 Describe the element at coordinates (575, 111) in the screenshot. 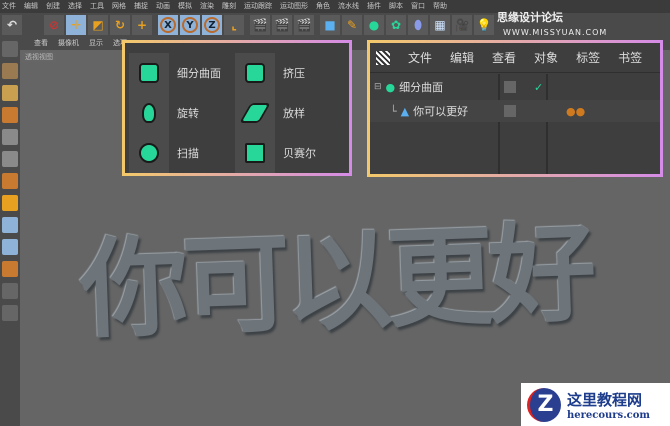

I see `phong-tag-icon: ●●` at that location.